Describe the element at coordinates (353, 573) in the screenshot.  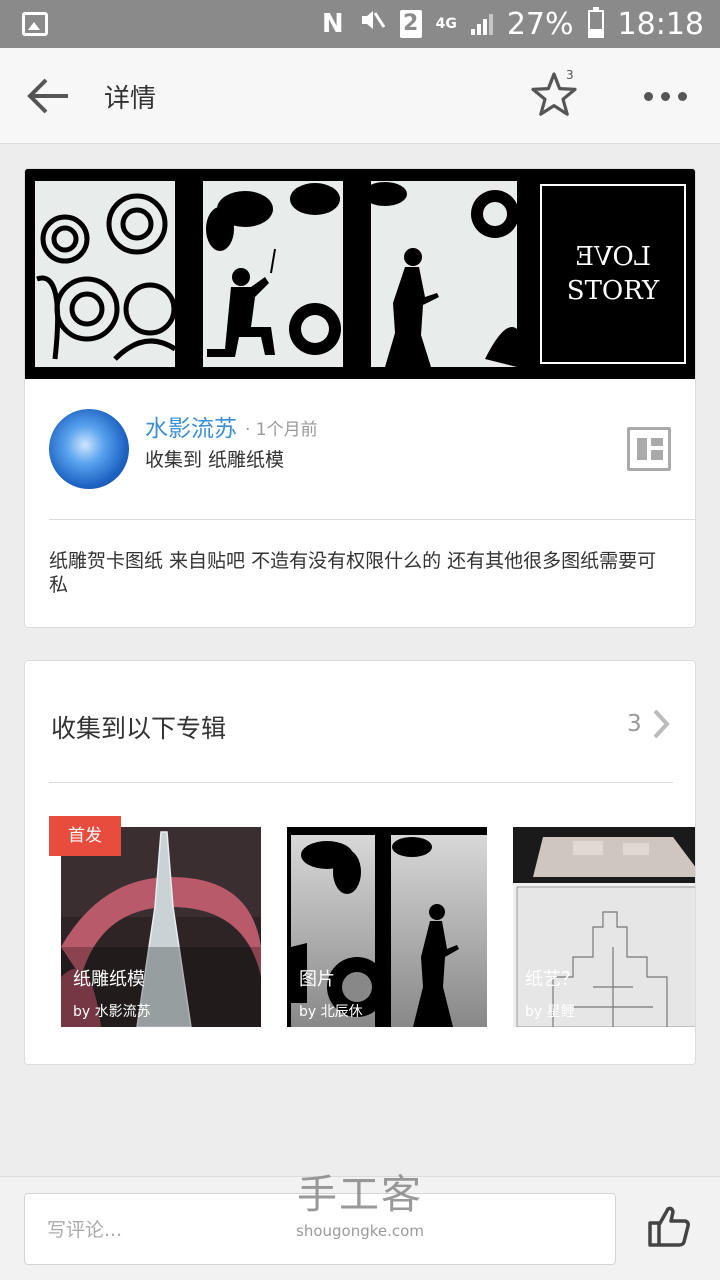
I see `post-description: 纸雕贺卡图纸 来自贴吧 不造有没有权限什么的 还有其他很多图纸需要可私` at that location.